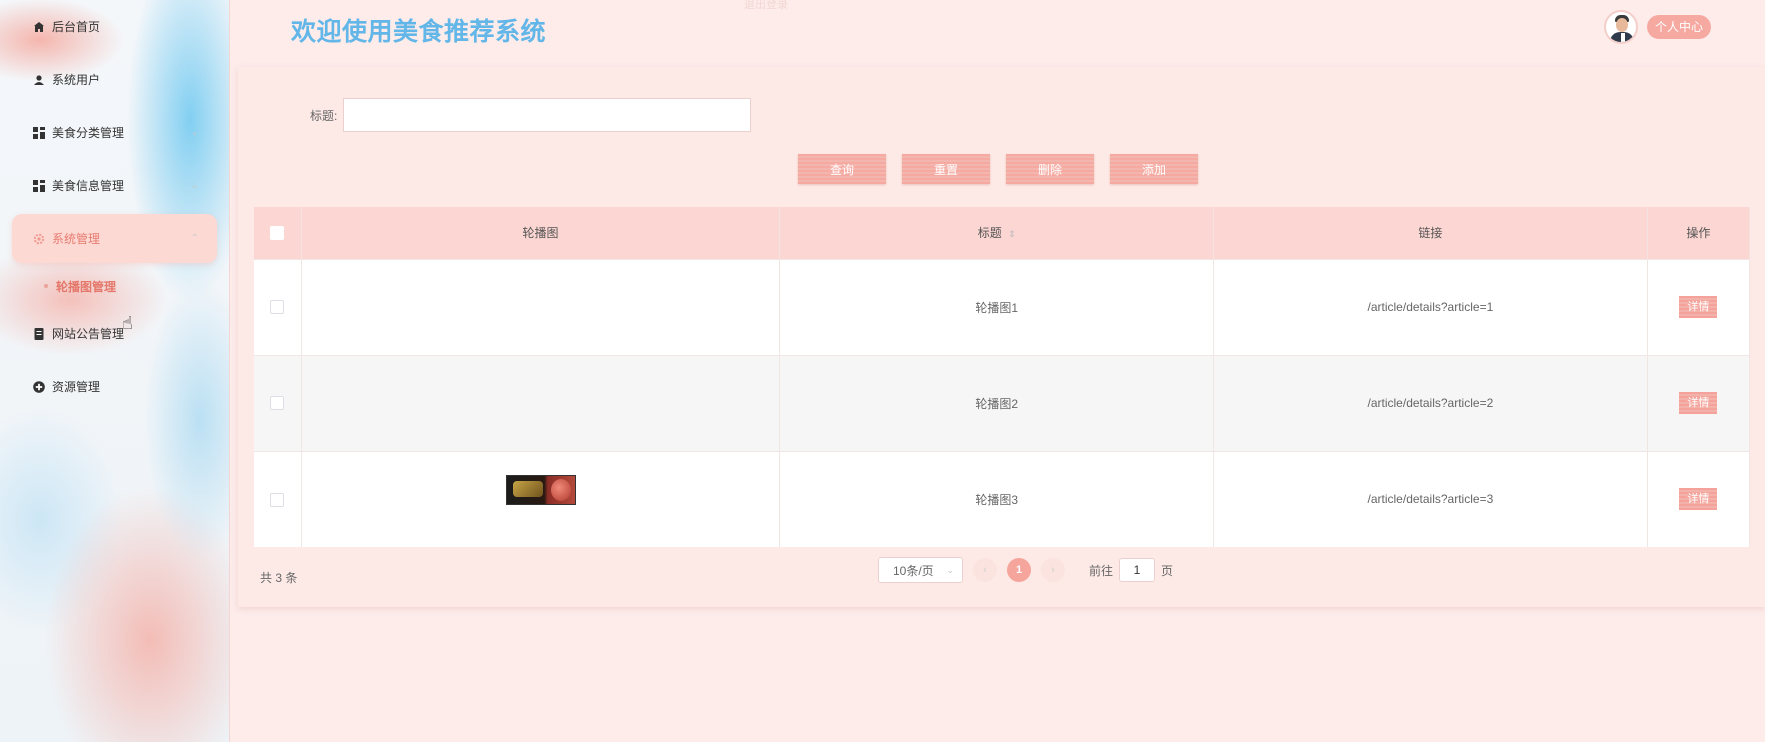 This screenshot has height=742, width=1765. Describe the element at coordinates (419, 32) in the screenshot. I see `page-title: 欢迎使用美食推荐系统` at that location.